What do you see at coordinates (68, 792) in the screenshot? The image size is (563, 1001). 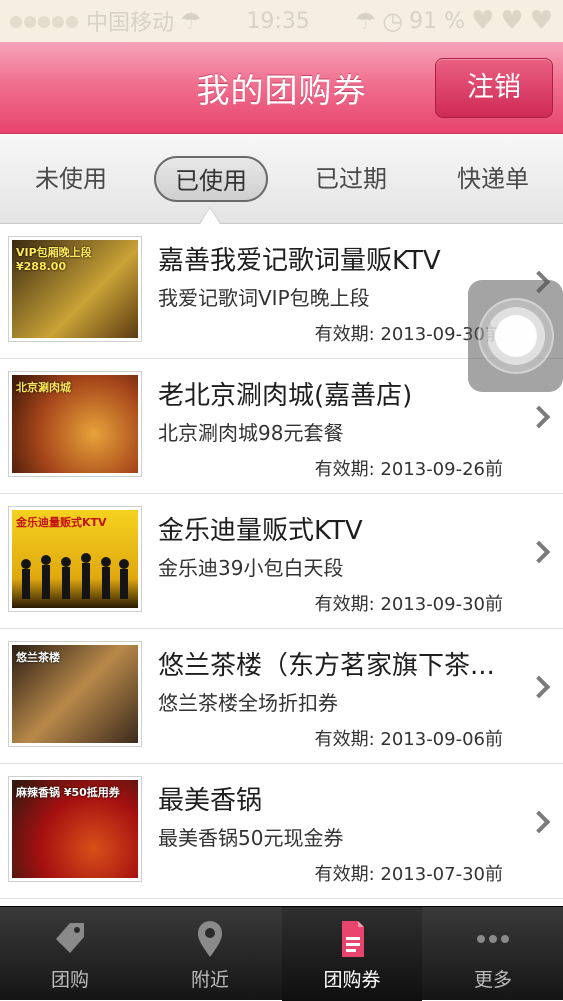 I see `thumbnail-caption: 麻辣香锅 ¥50抵用券` at bounding box center [68, 792].